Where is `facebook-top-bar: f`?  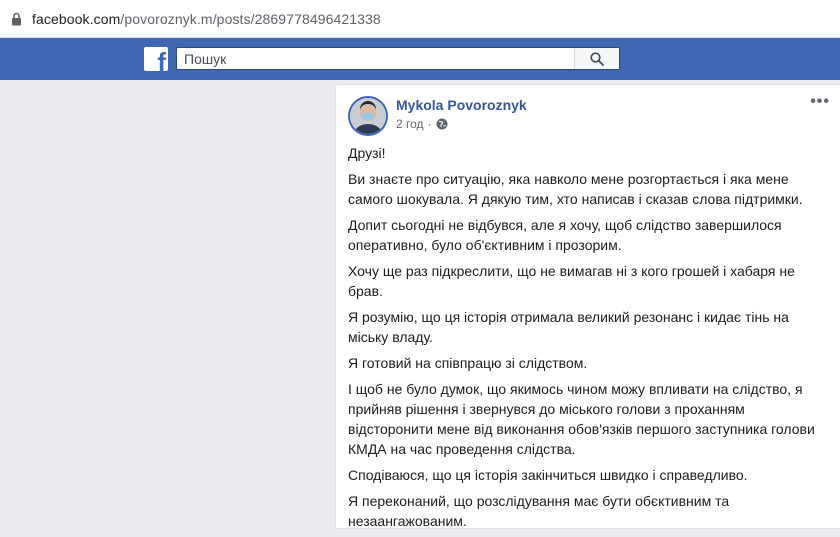 facebook-top-bar: f is located at coordinates (420, 59).